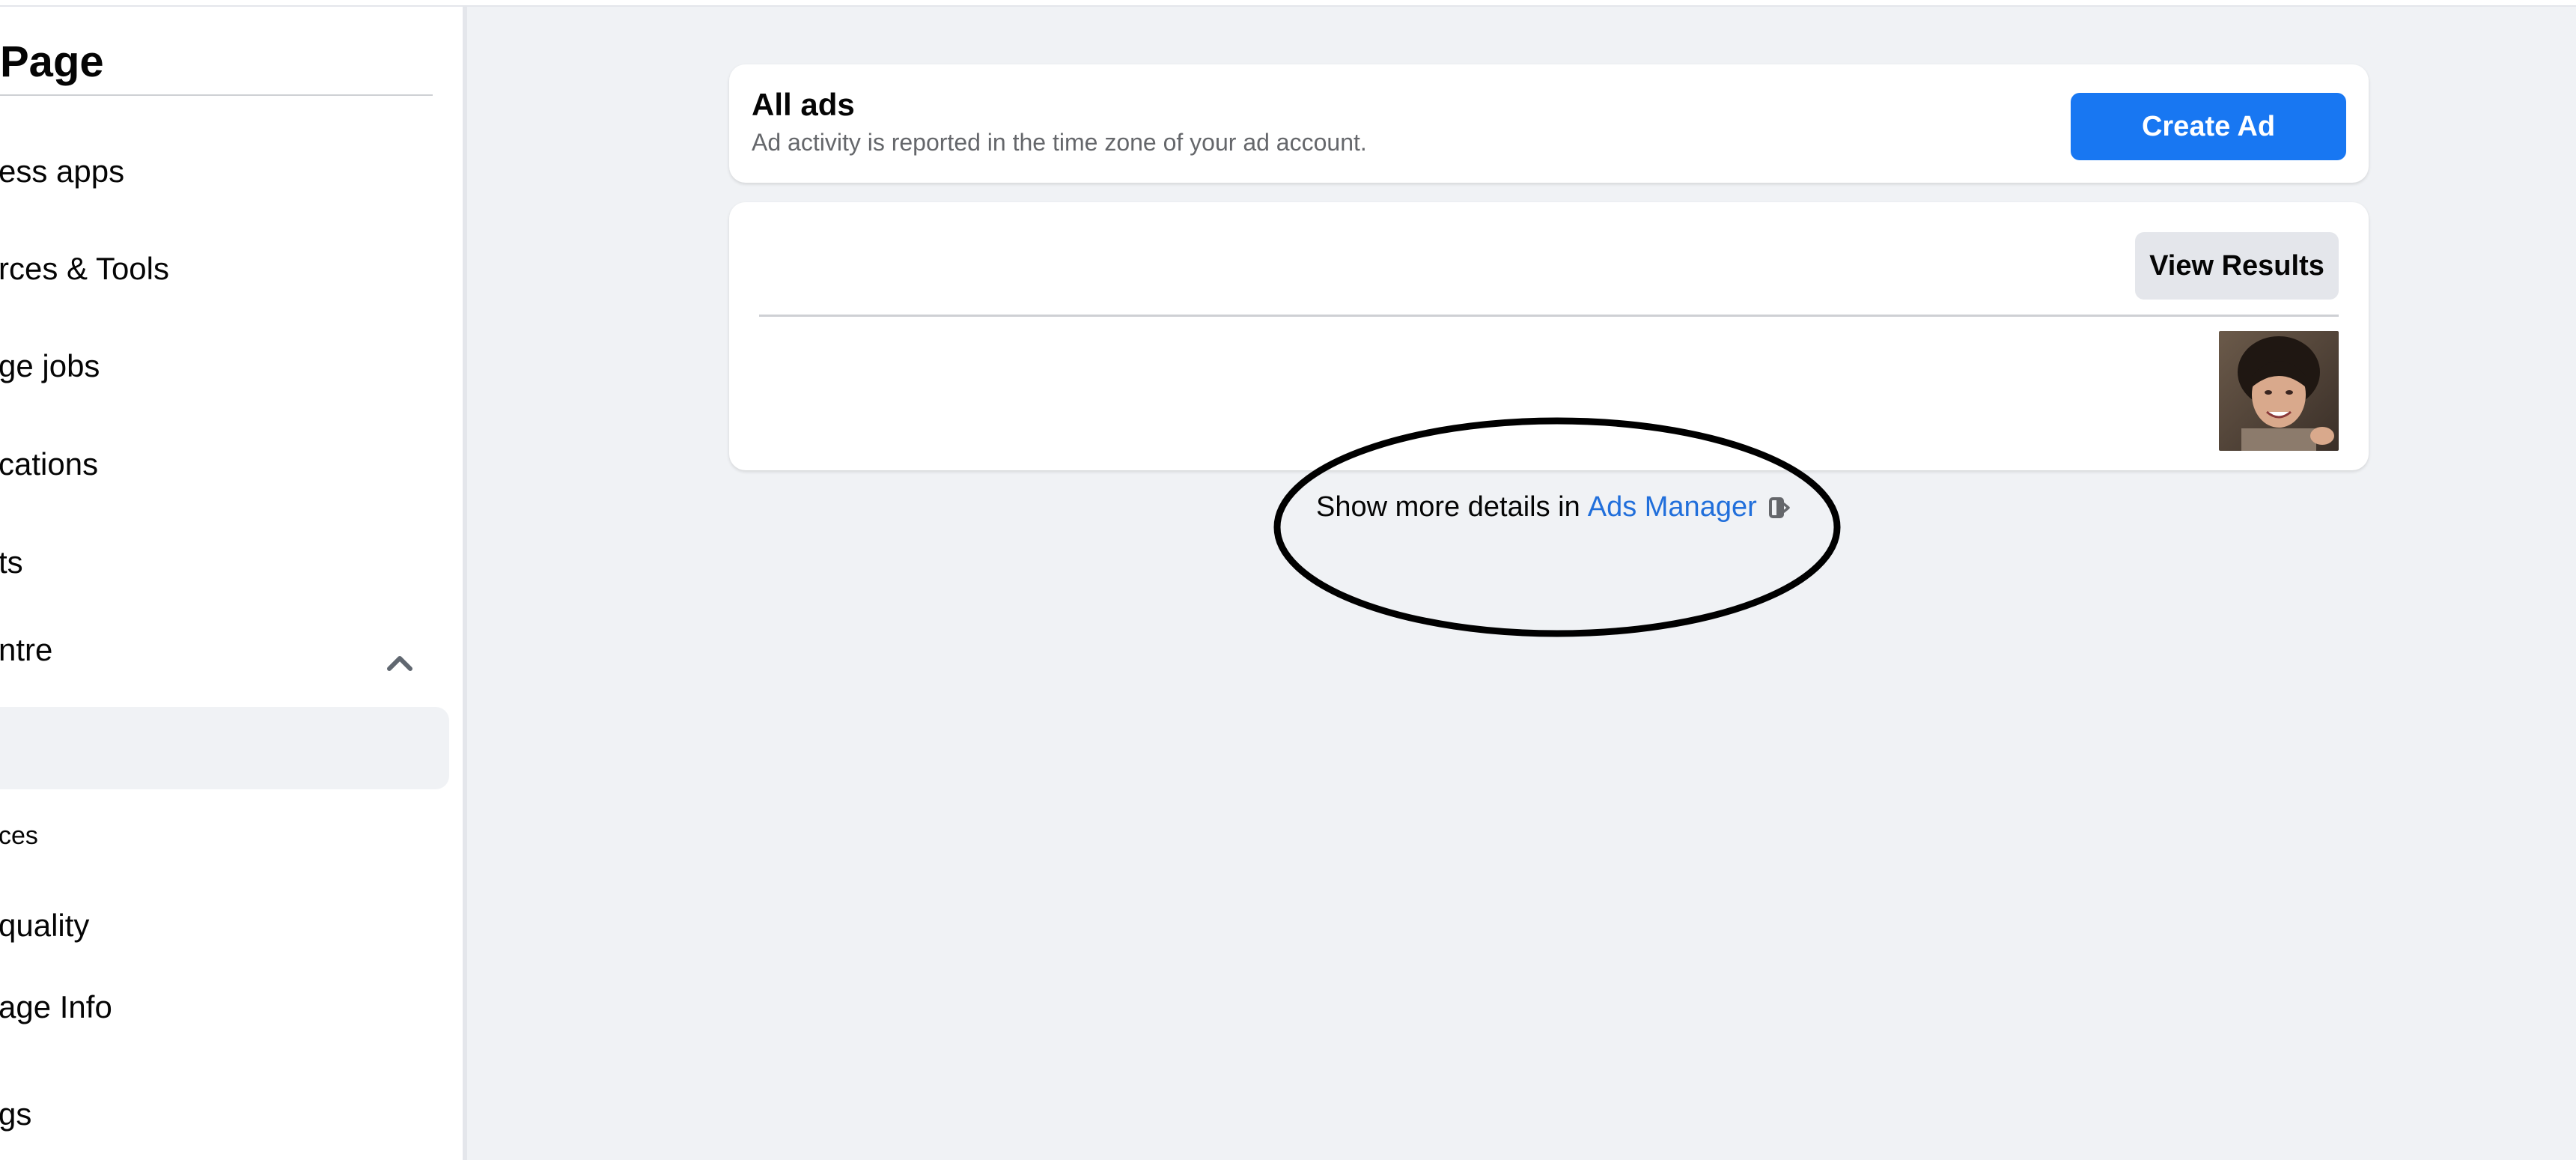  I want to click on sidebar-item-settings: gs, so click(15, 1114).